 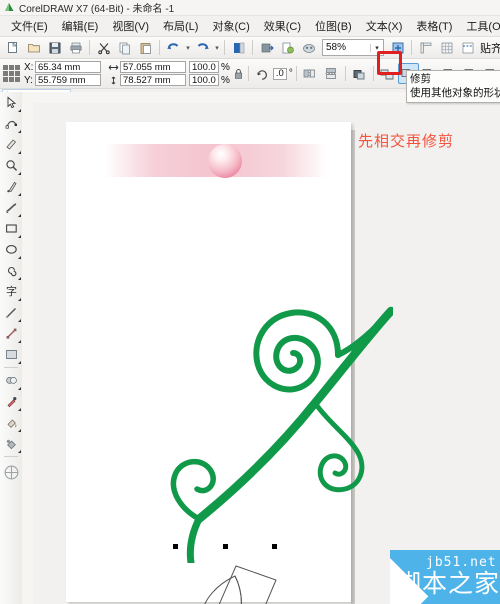 I want to click on snap-to-button: 贴齐(T), so click(x=489, y=48).